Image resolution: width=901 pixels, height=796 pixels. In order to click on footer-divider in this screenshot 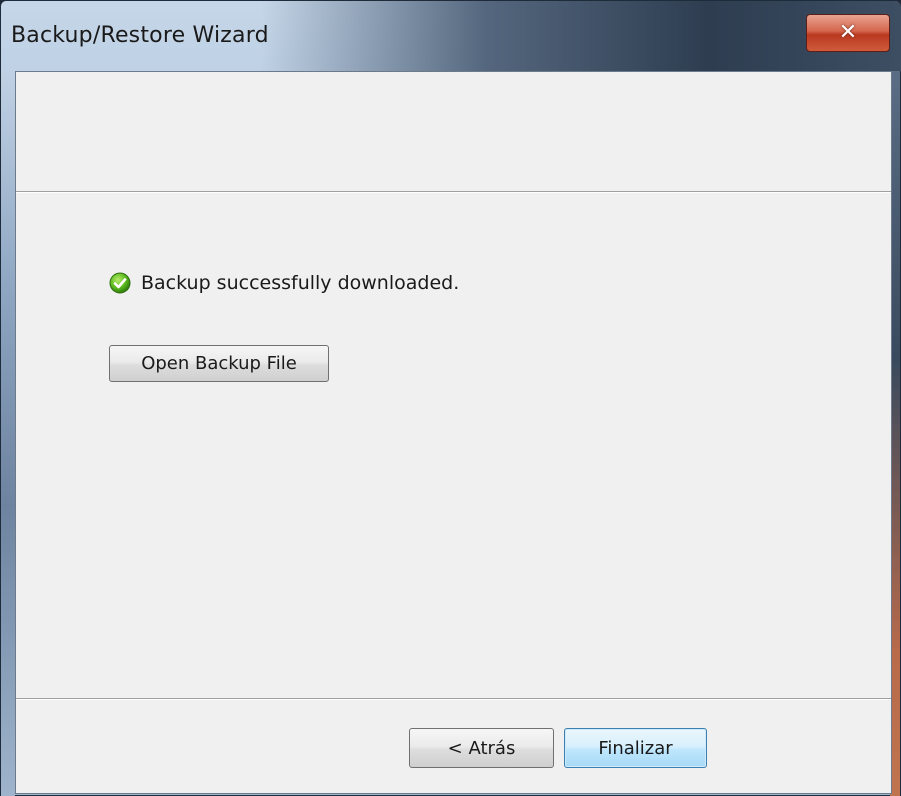, I will do `click(453, 699)`.